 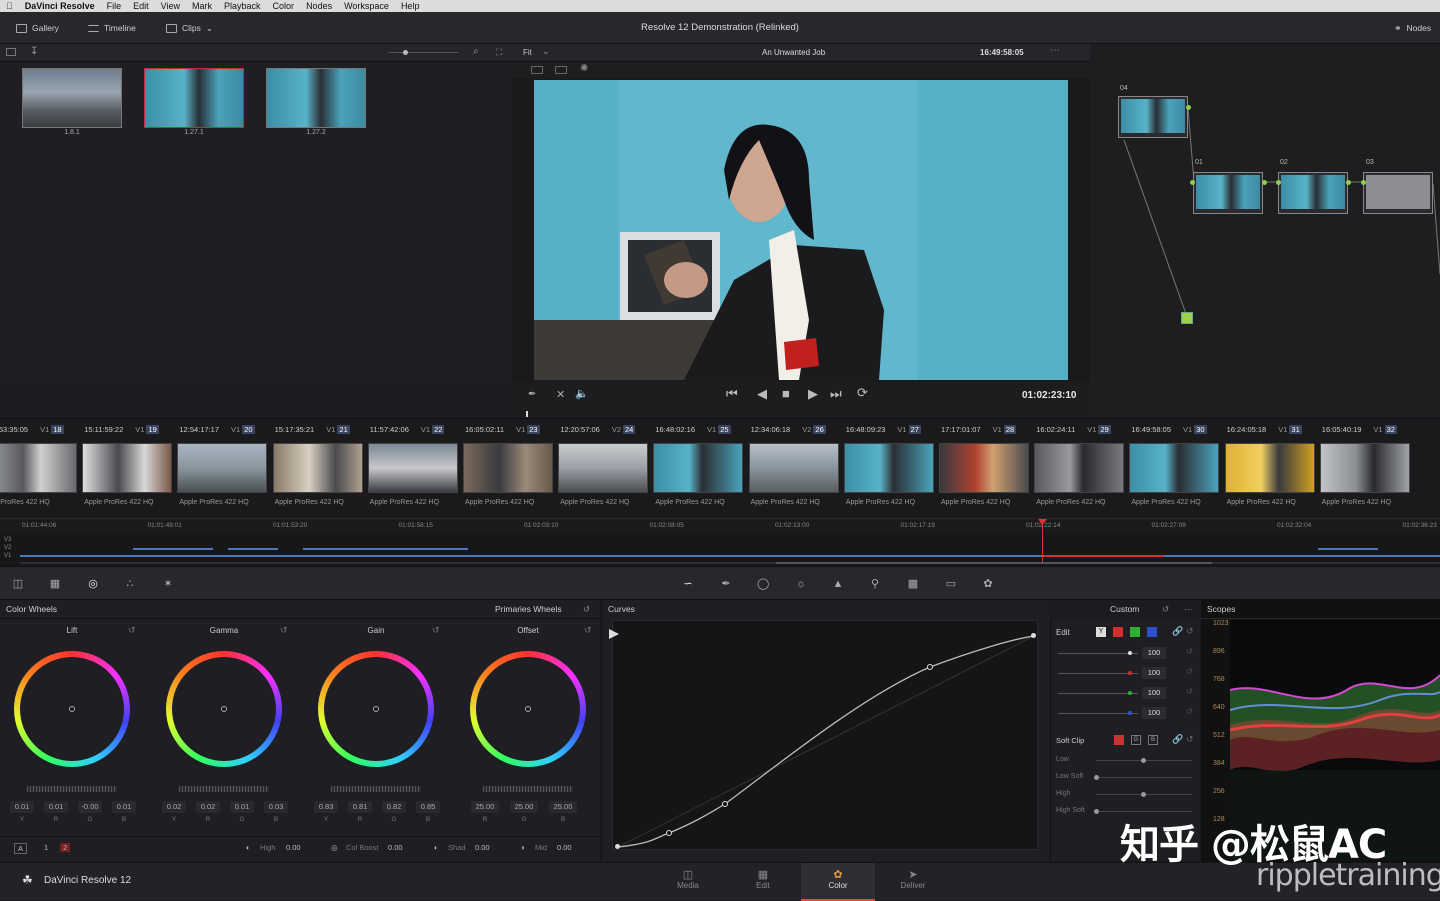 I want to click on go-to-end-icon: ⏭, so click(x=836, y=394).